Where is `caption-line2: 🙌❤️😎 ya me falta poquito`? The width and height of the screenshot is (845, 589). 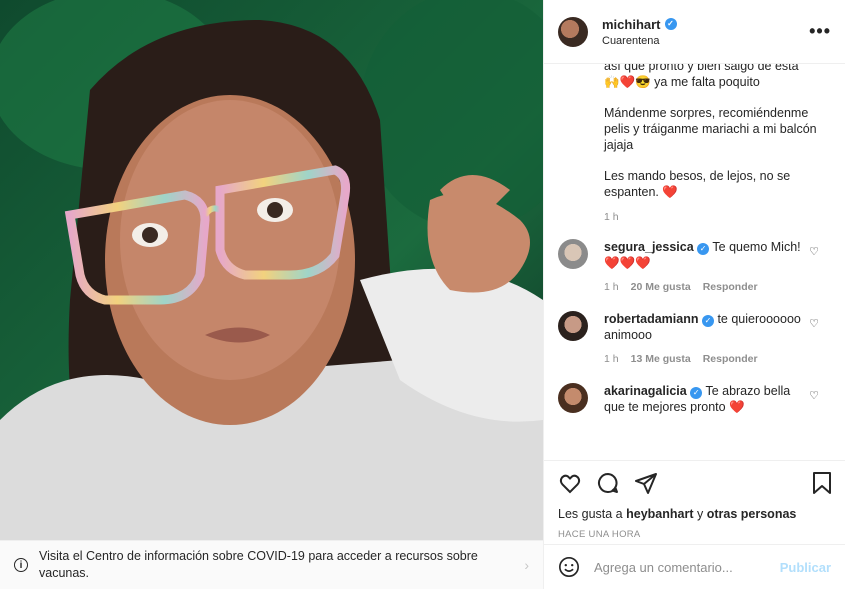
caption-line2: 🙌❤️😎 ya me falta poquito is located at coordinates (682, 82).